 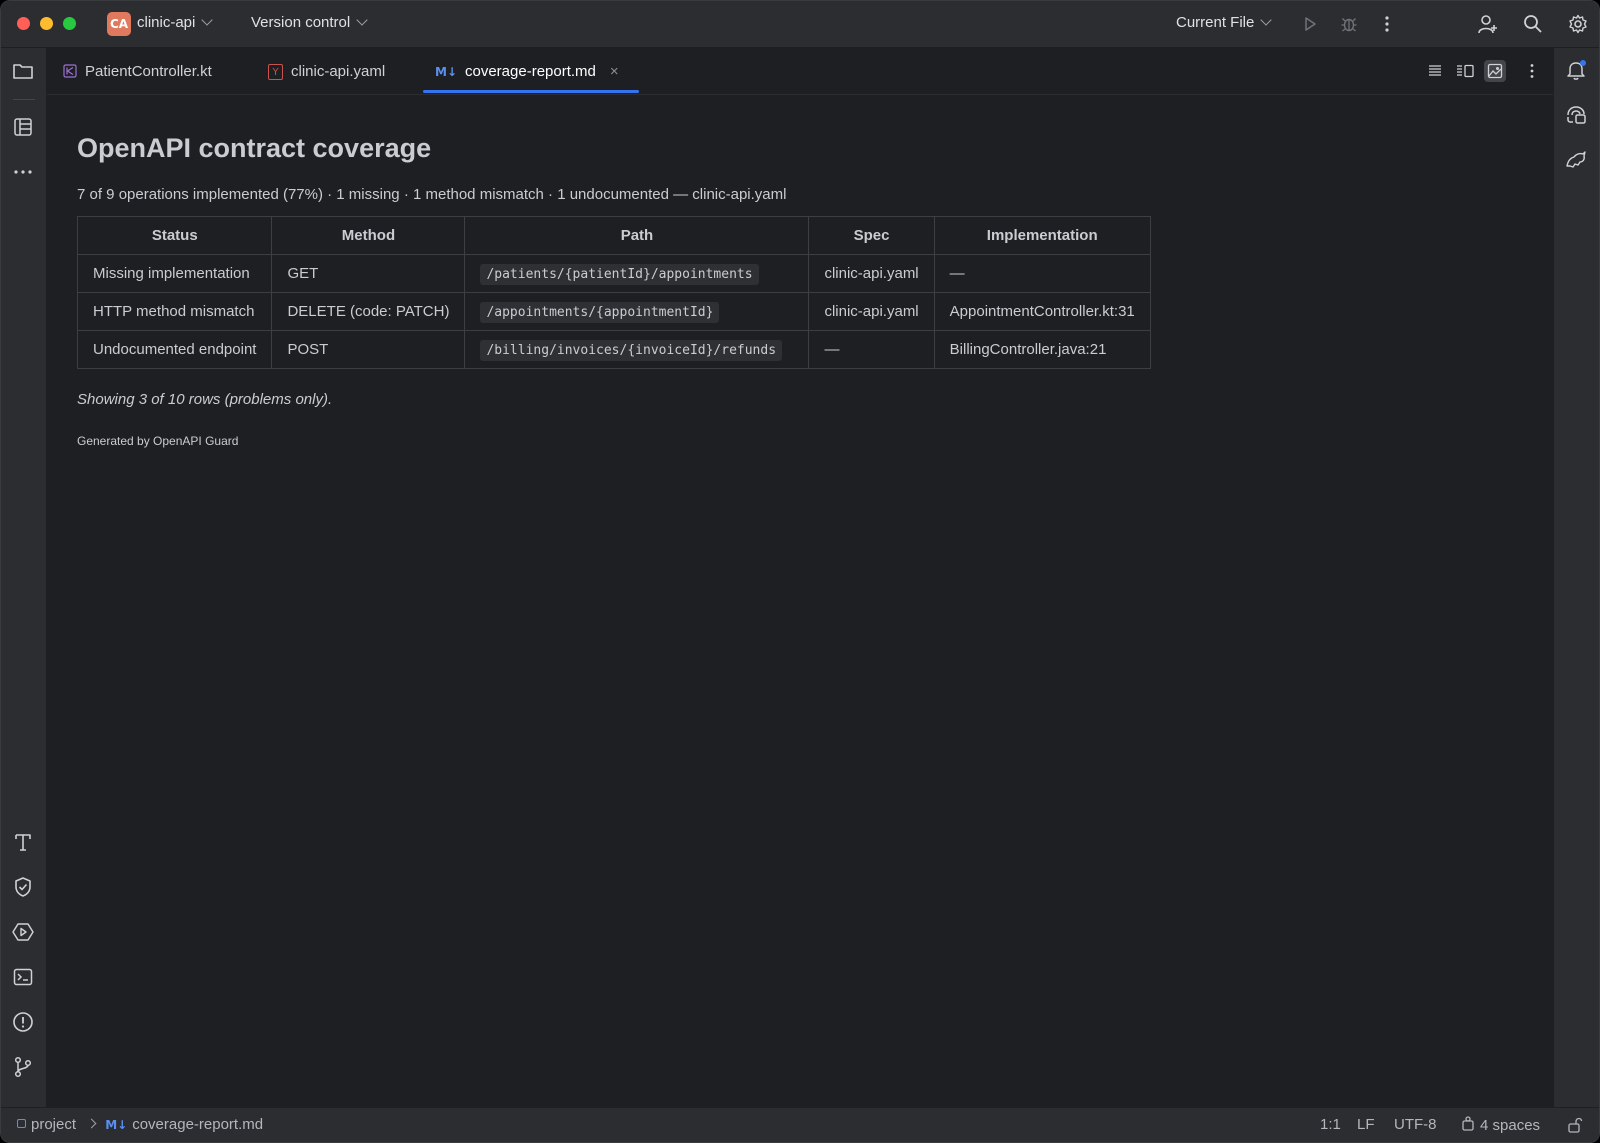 I want to click on project-selector: clinic-api, so click(x=175, y=22).